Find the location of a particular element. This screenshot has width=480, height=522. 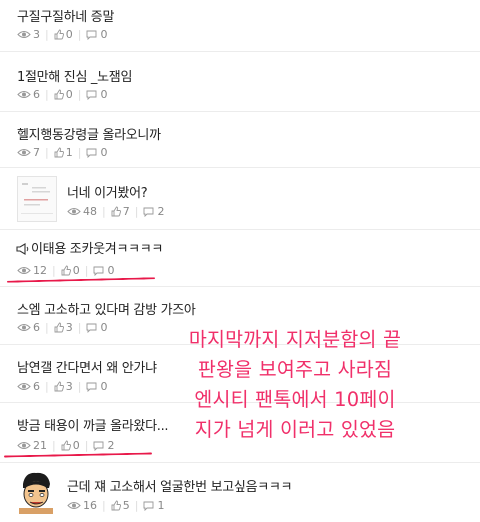

like-count: 3 is located at coordinates (69, 386).